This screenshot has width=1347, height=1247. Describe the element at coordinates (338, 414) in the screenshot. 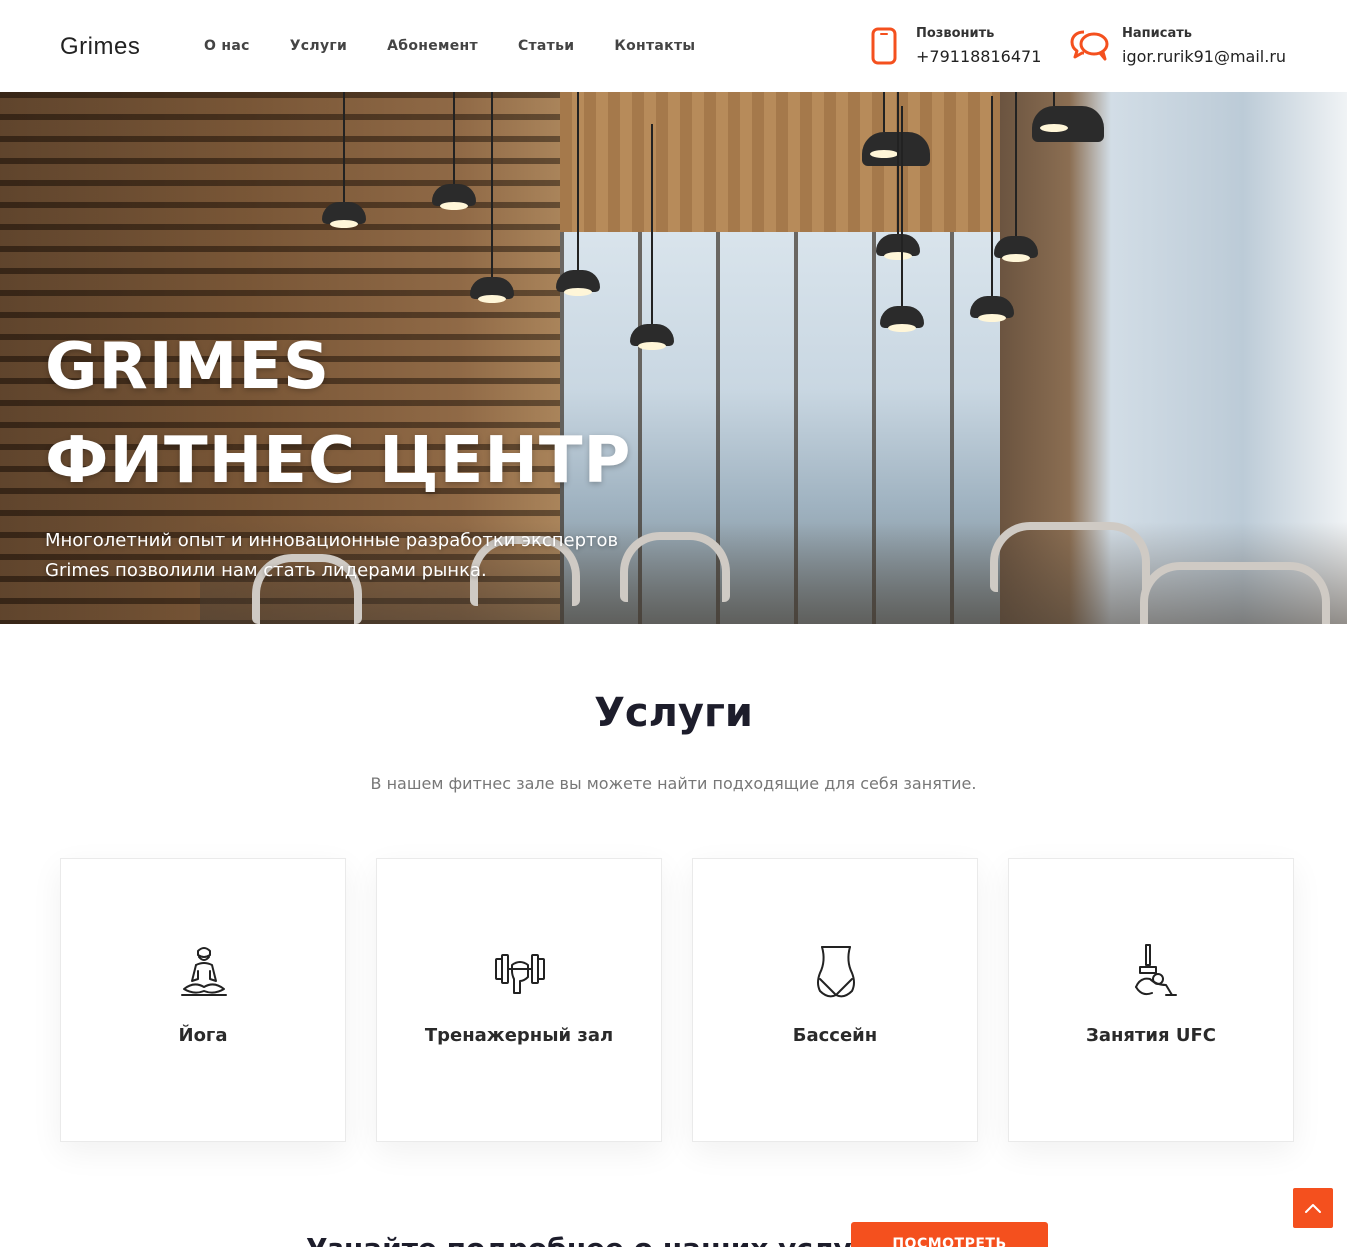

I see `hero-title: GRIMES ФИТНЕС ЦЕНТР` at that location.